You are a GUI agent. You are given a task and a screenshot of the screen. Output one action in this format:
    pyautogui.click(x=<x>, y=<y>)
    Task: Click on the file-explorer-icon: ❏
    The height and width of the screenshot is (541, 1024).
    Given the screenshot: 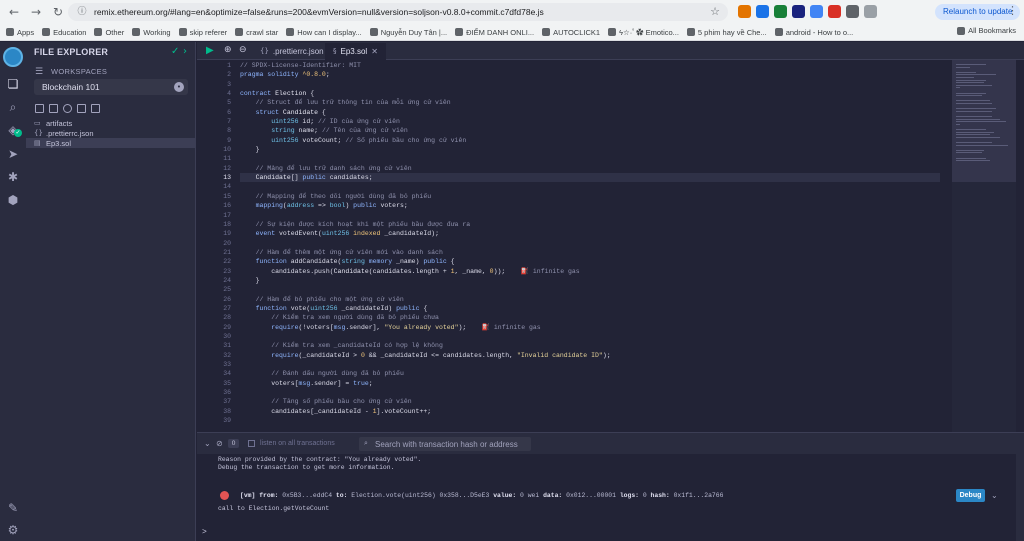 What is the action you would take?
    pyautogui.click(x=13, y=84)
    